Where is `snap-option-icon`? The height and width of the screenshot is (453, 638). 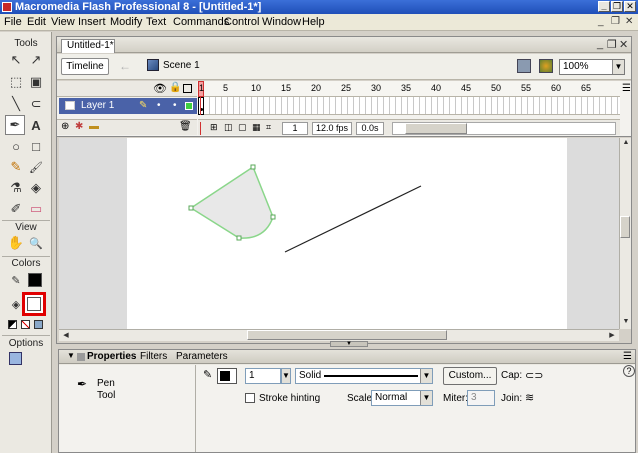 snap-option-icon is located at coordinates (15, 358).